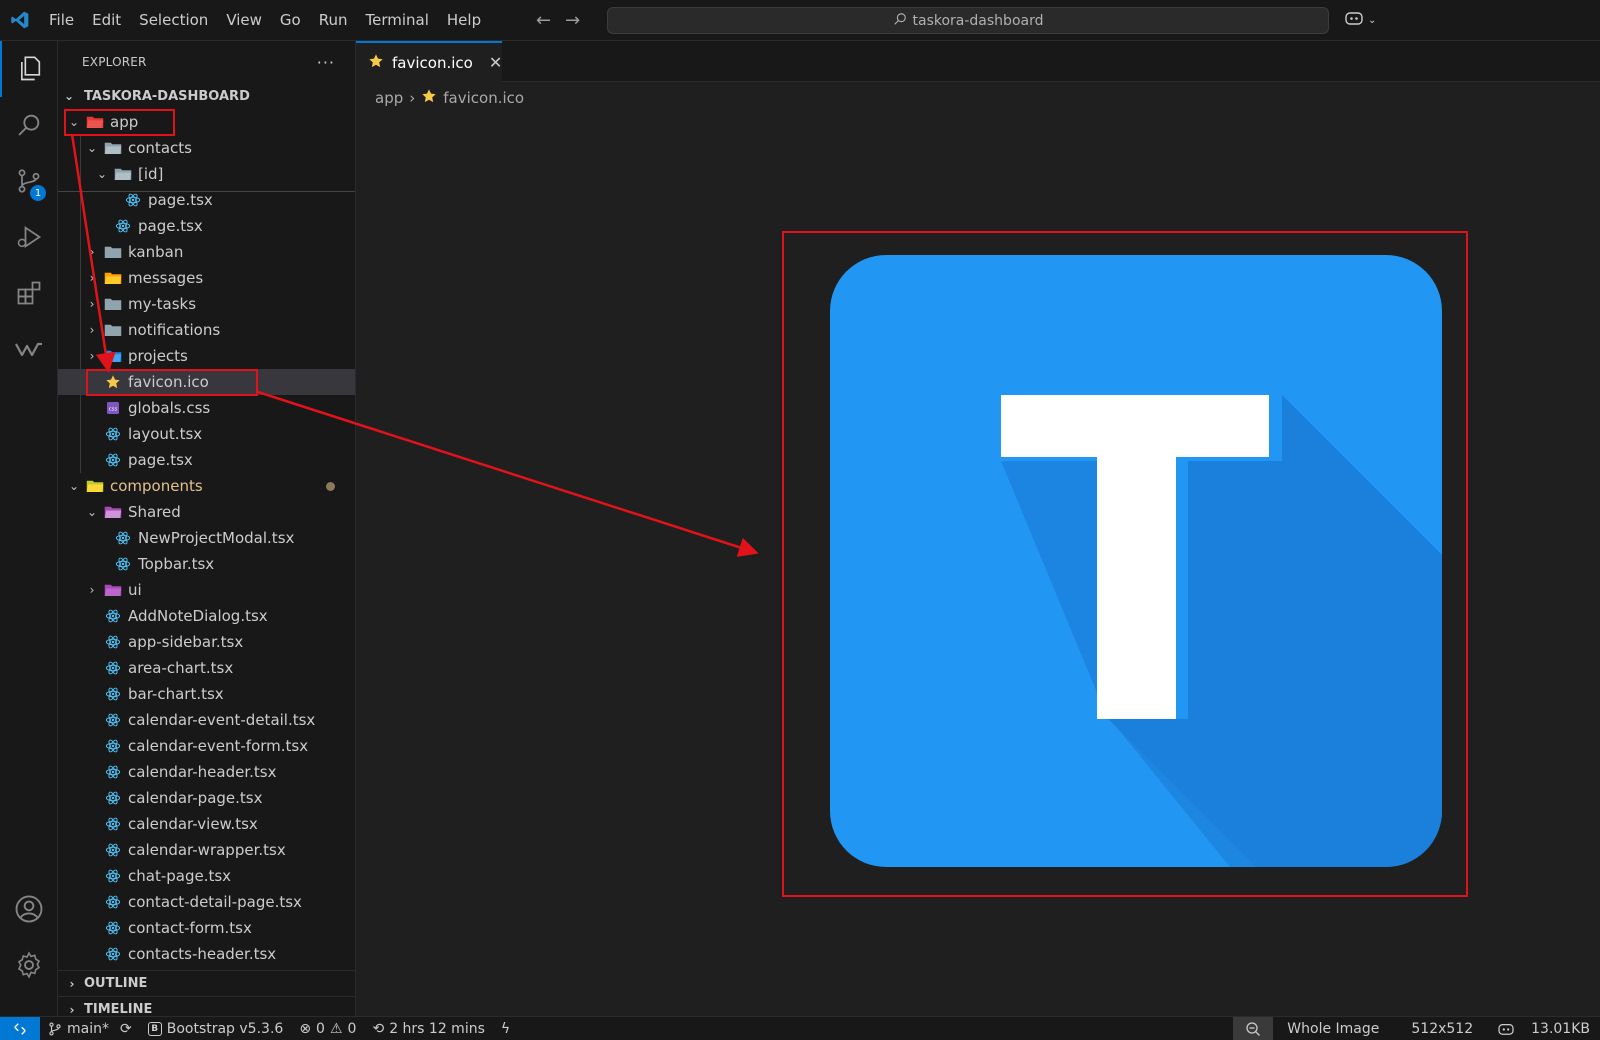 The width and height of the screenshot is (1600, 1040). What do you see at coordinates (1442, 1029) in the screenshot?
I see `image-dimensions: 512x512` at bounding box center [1442, 1029].